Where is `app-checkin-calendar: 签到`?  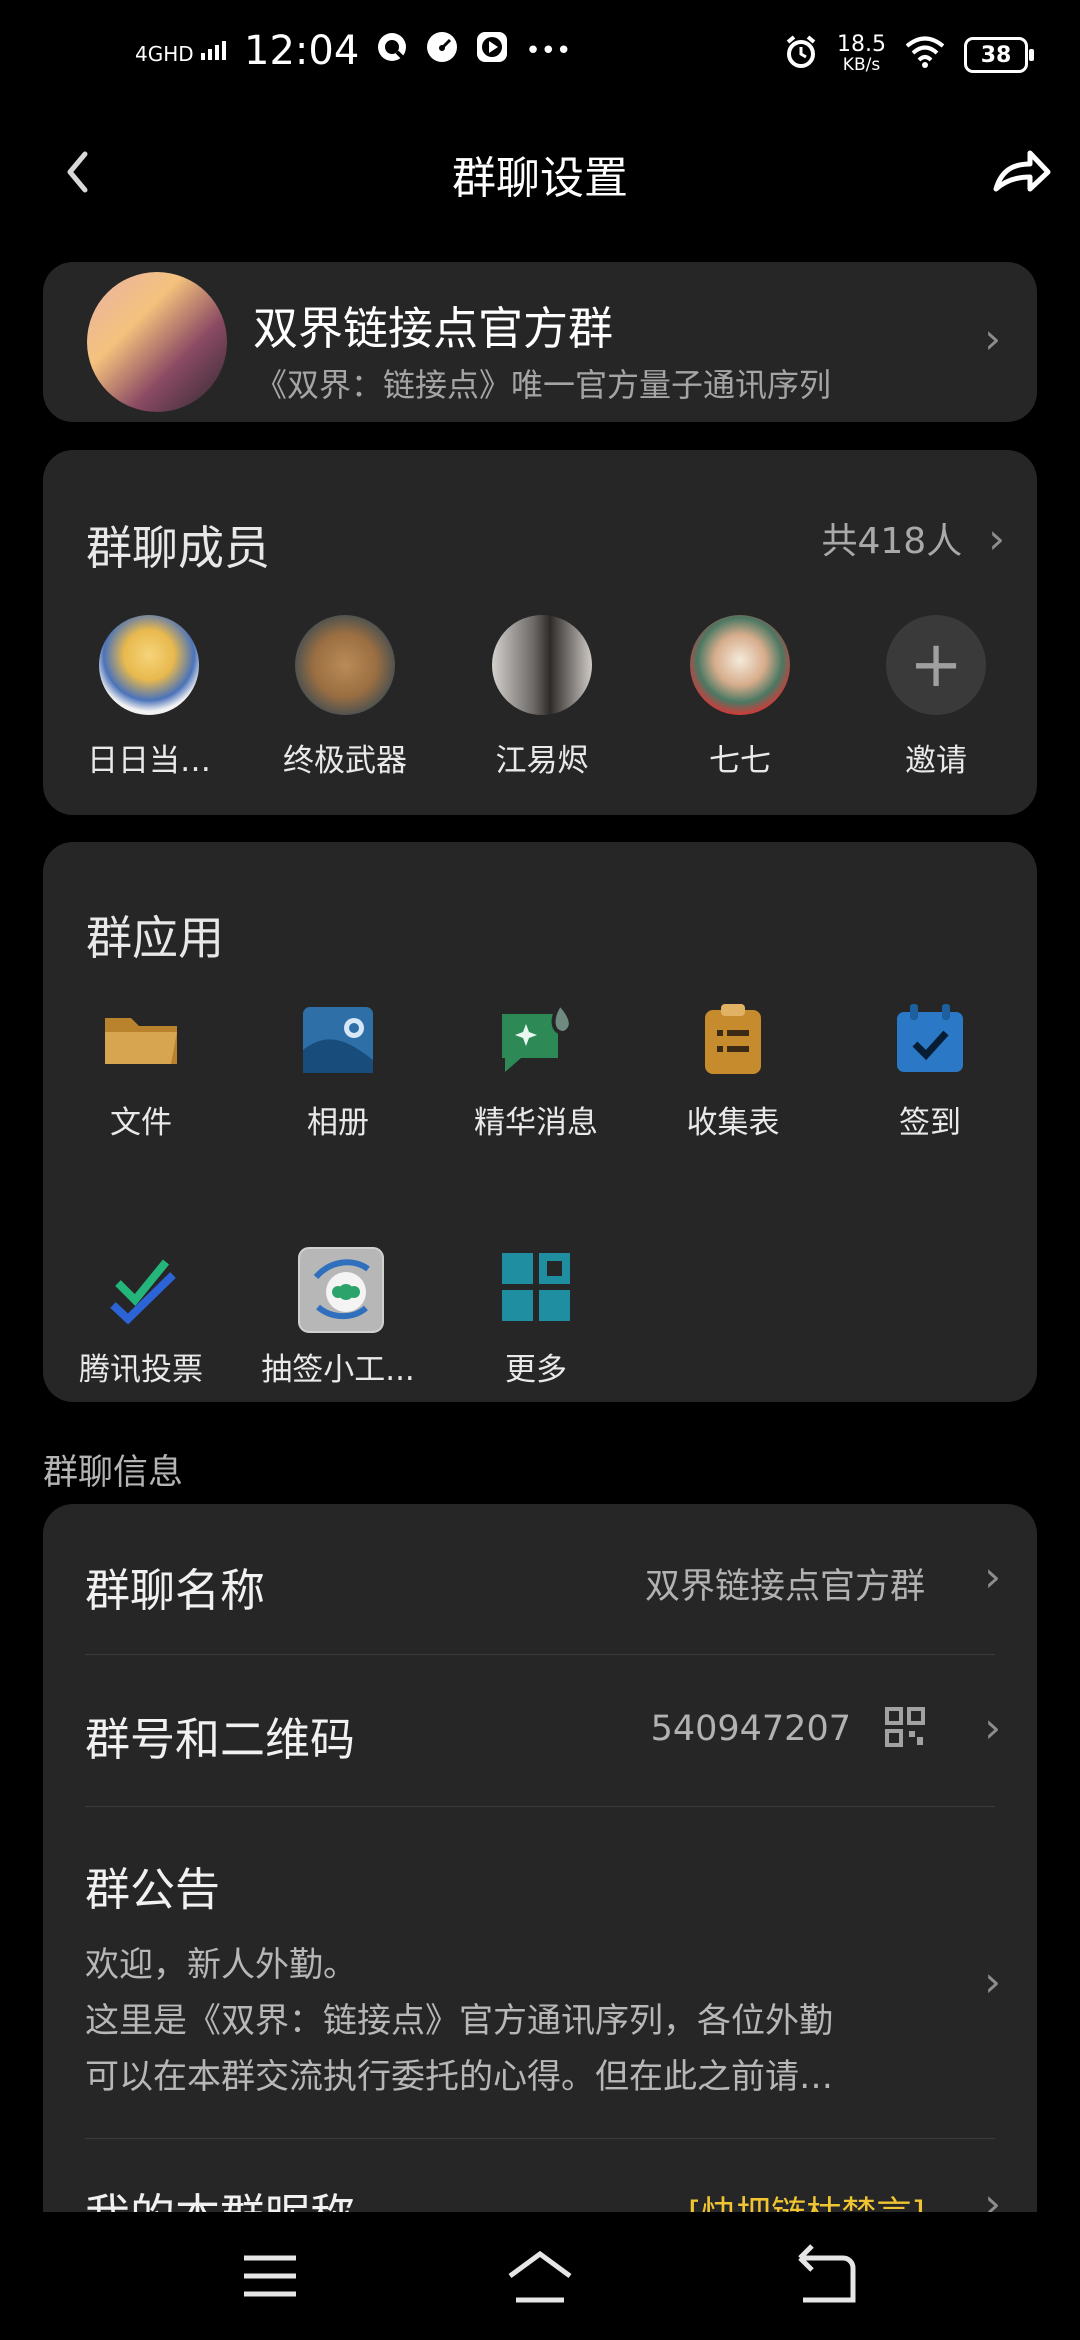 app-checkin-calendar: 签到 is located at coordinates (930, 1071).